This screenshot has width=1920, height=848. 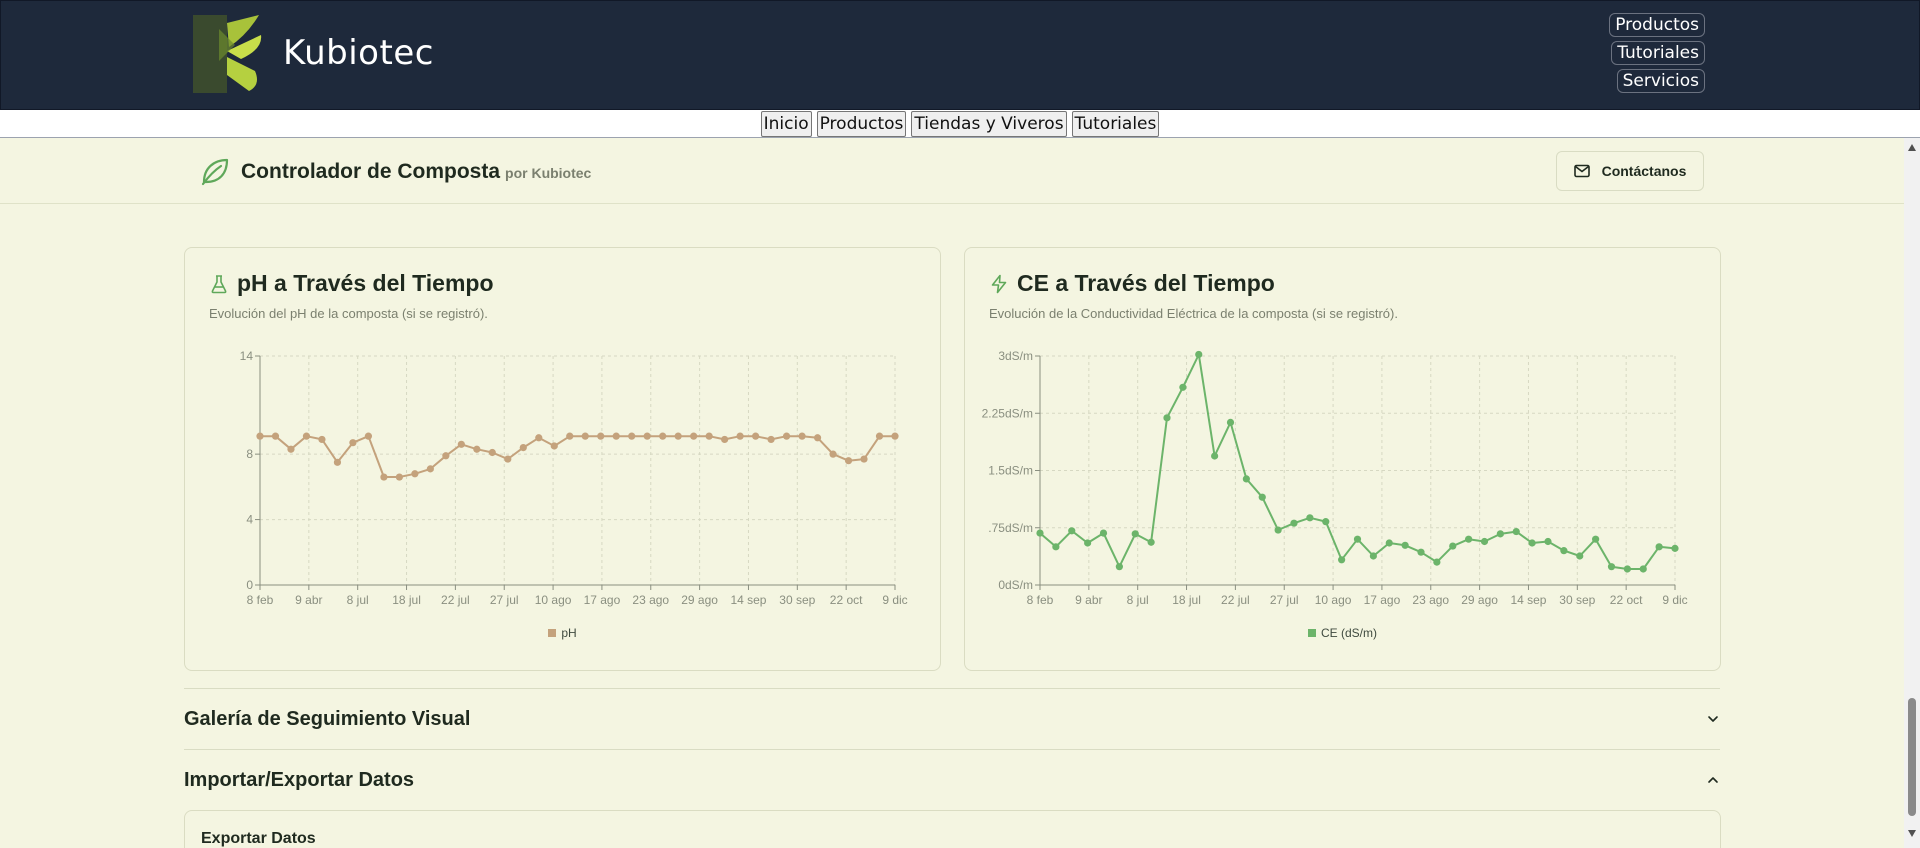 I want to click on contact-button: Contáctanos, so click(x=1630, y=171).